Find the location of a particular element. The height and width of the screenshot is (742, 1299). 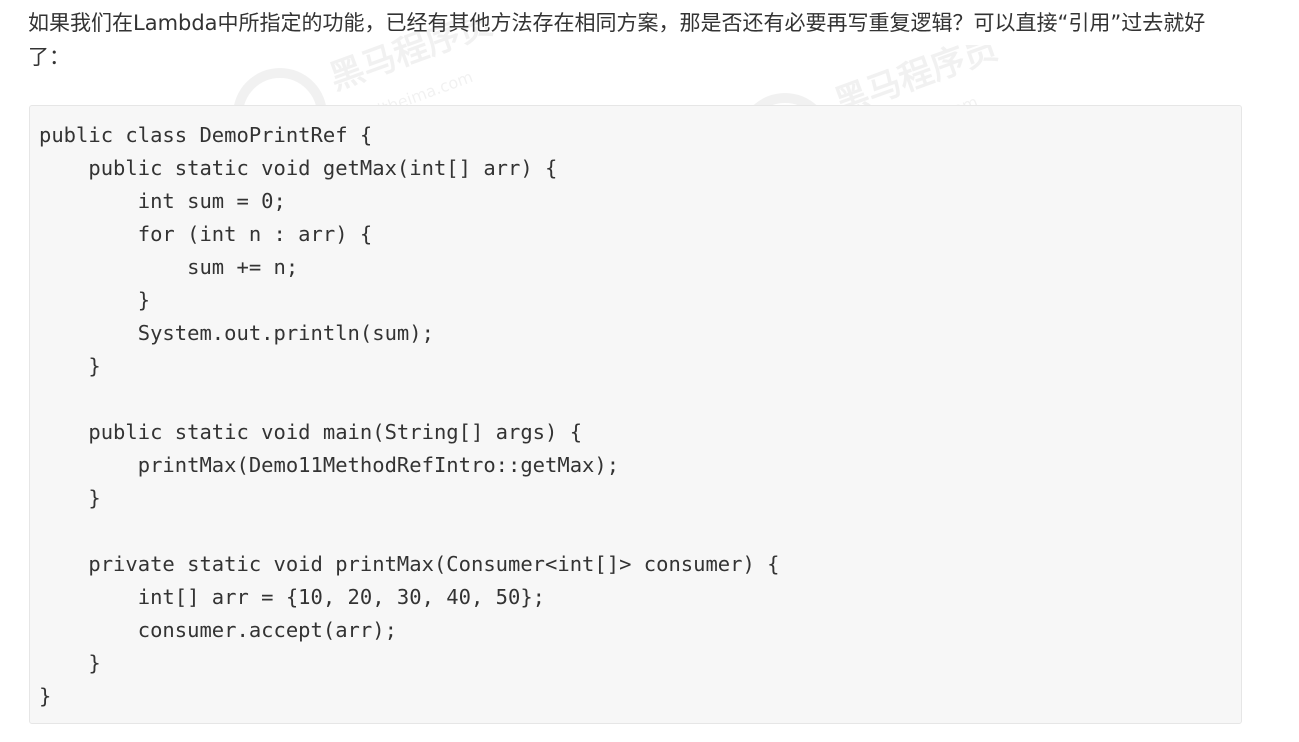

code-line: int sum = 0; is located at coordinates (162, 201).